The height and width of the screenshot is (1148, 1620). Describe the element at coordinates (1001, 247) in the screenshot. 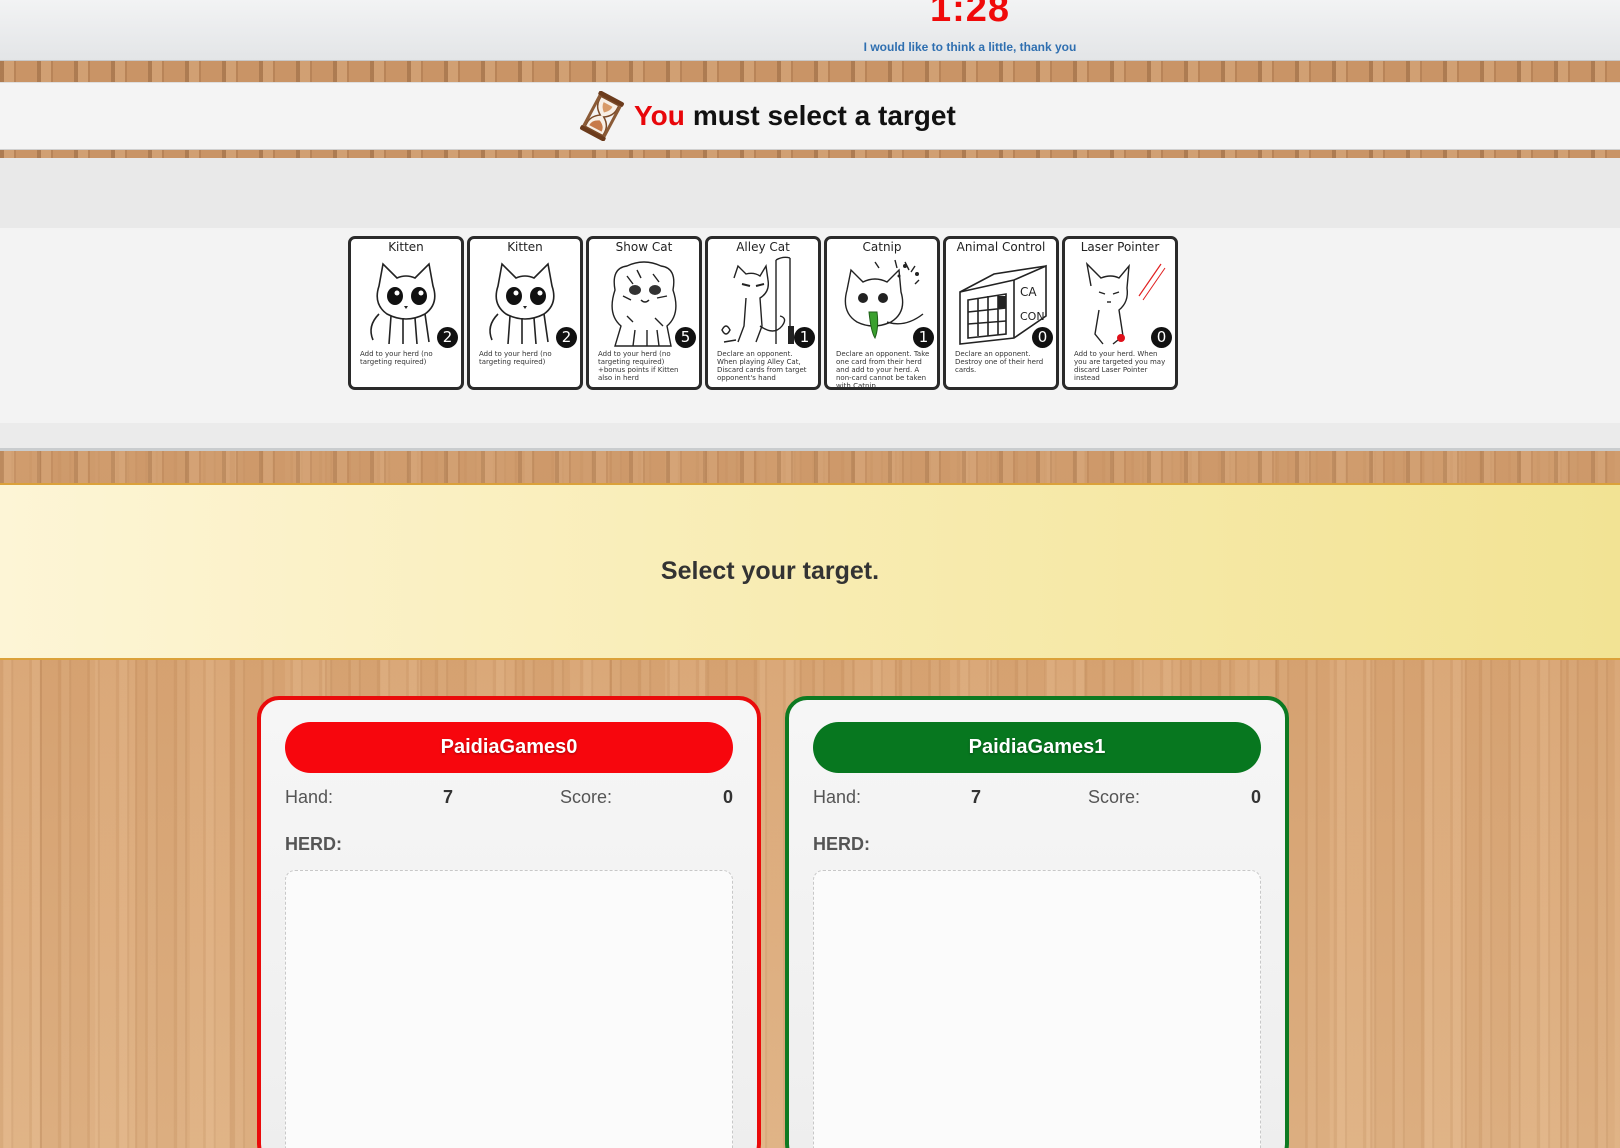

I see `card-title: Animal Control` at that location.